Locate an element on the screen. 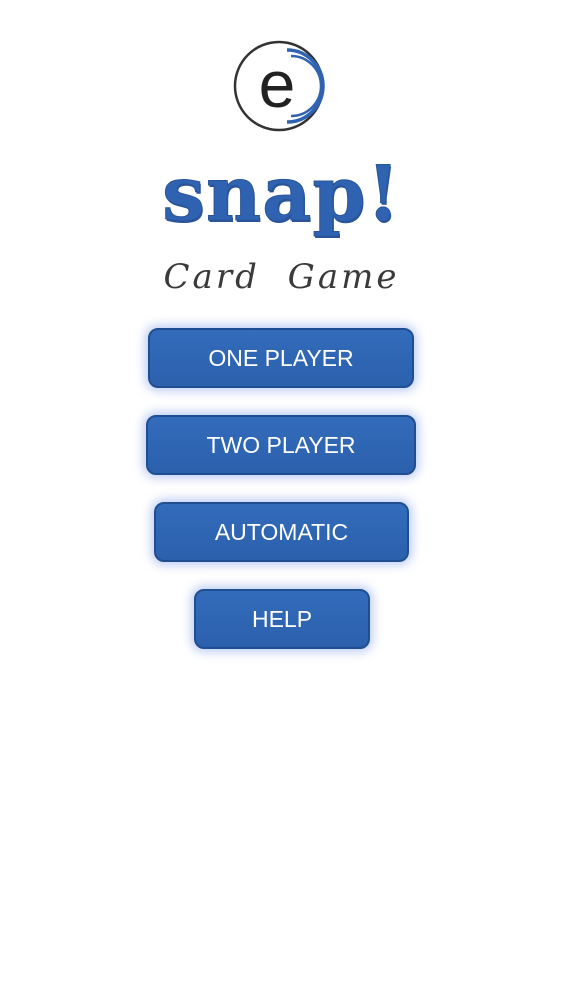 This screenshot has height=1000, width=563. help-button: HELP is located at coordinates (282, 619).